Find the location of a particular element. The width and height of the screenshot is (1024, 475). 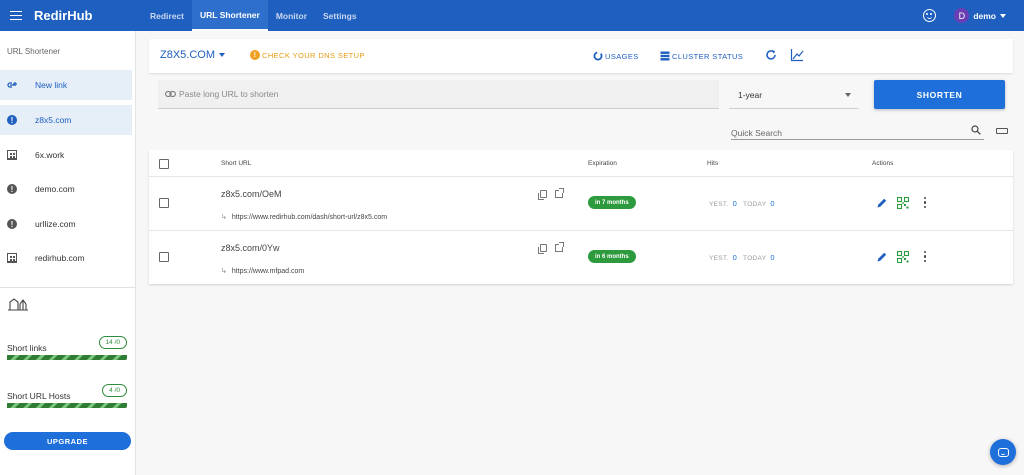

usages-label: USAGES is located at coordinates (622, 56).